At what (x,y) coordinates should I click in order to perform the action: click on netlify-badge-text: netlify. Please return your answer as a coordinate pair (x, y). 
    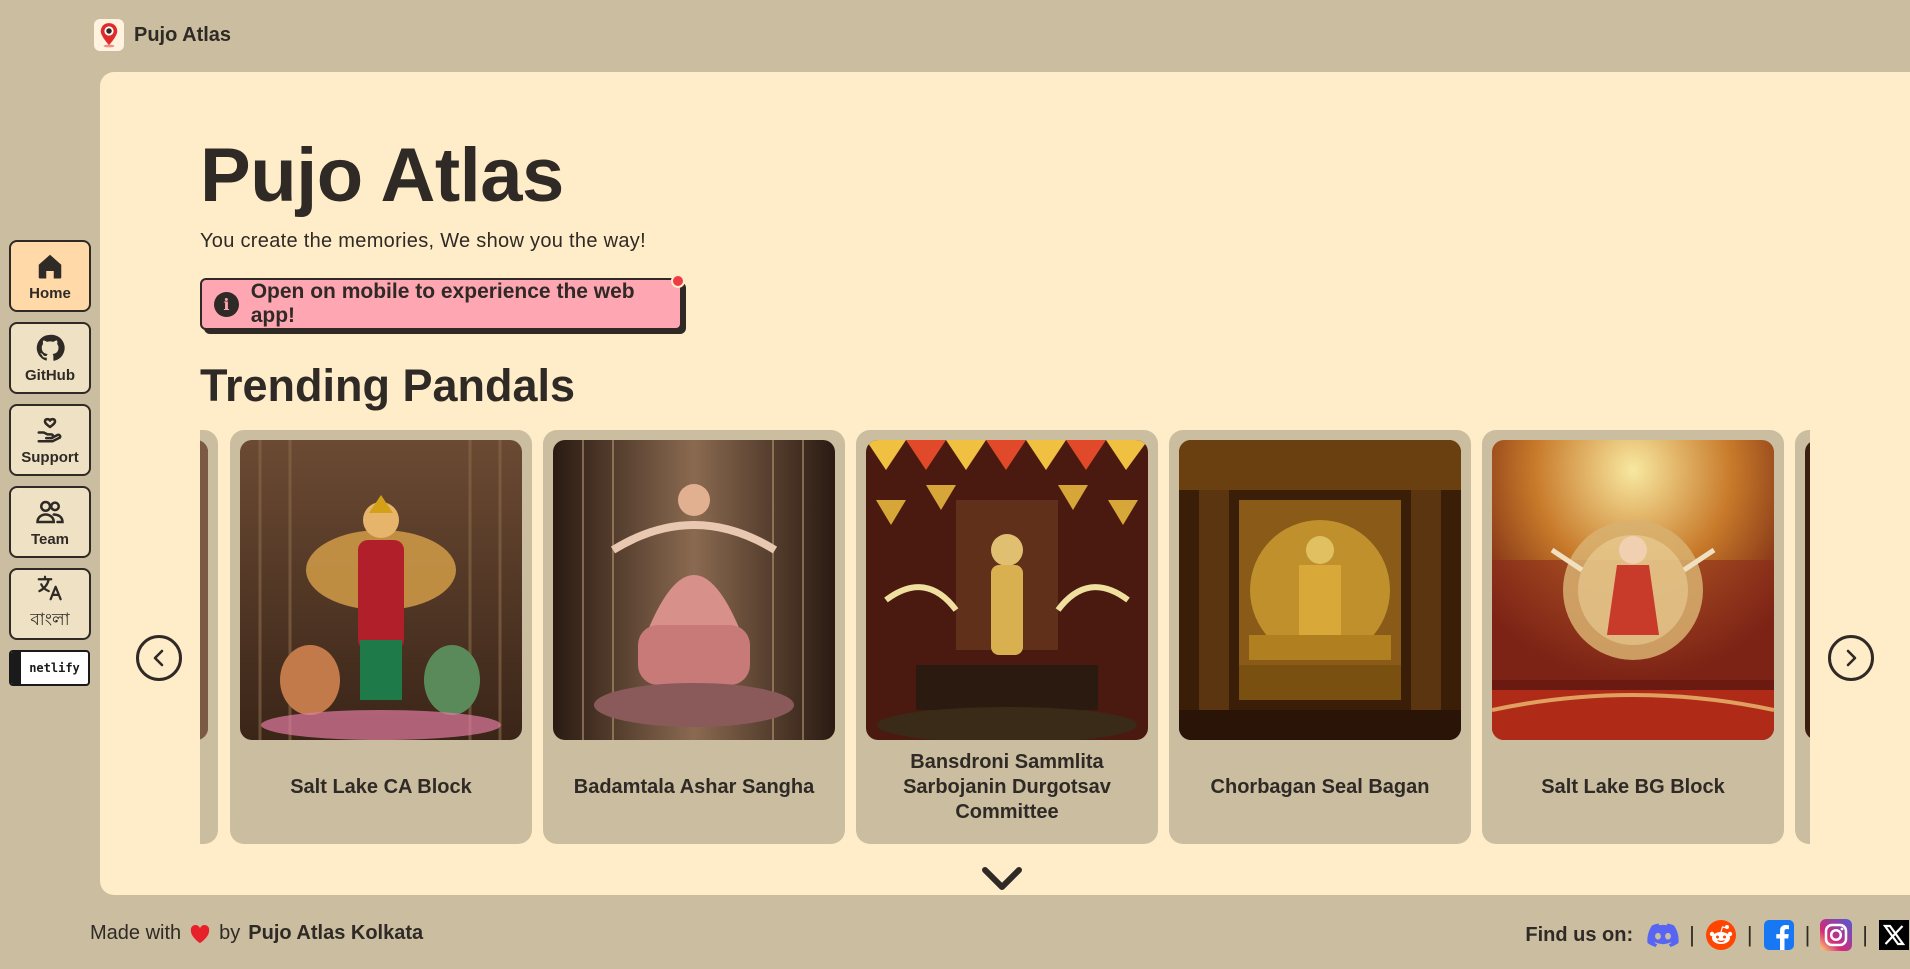
    Looking at the image, I should click on (54, 668).